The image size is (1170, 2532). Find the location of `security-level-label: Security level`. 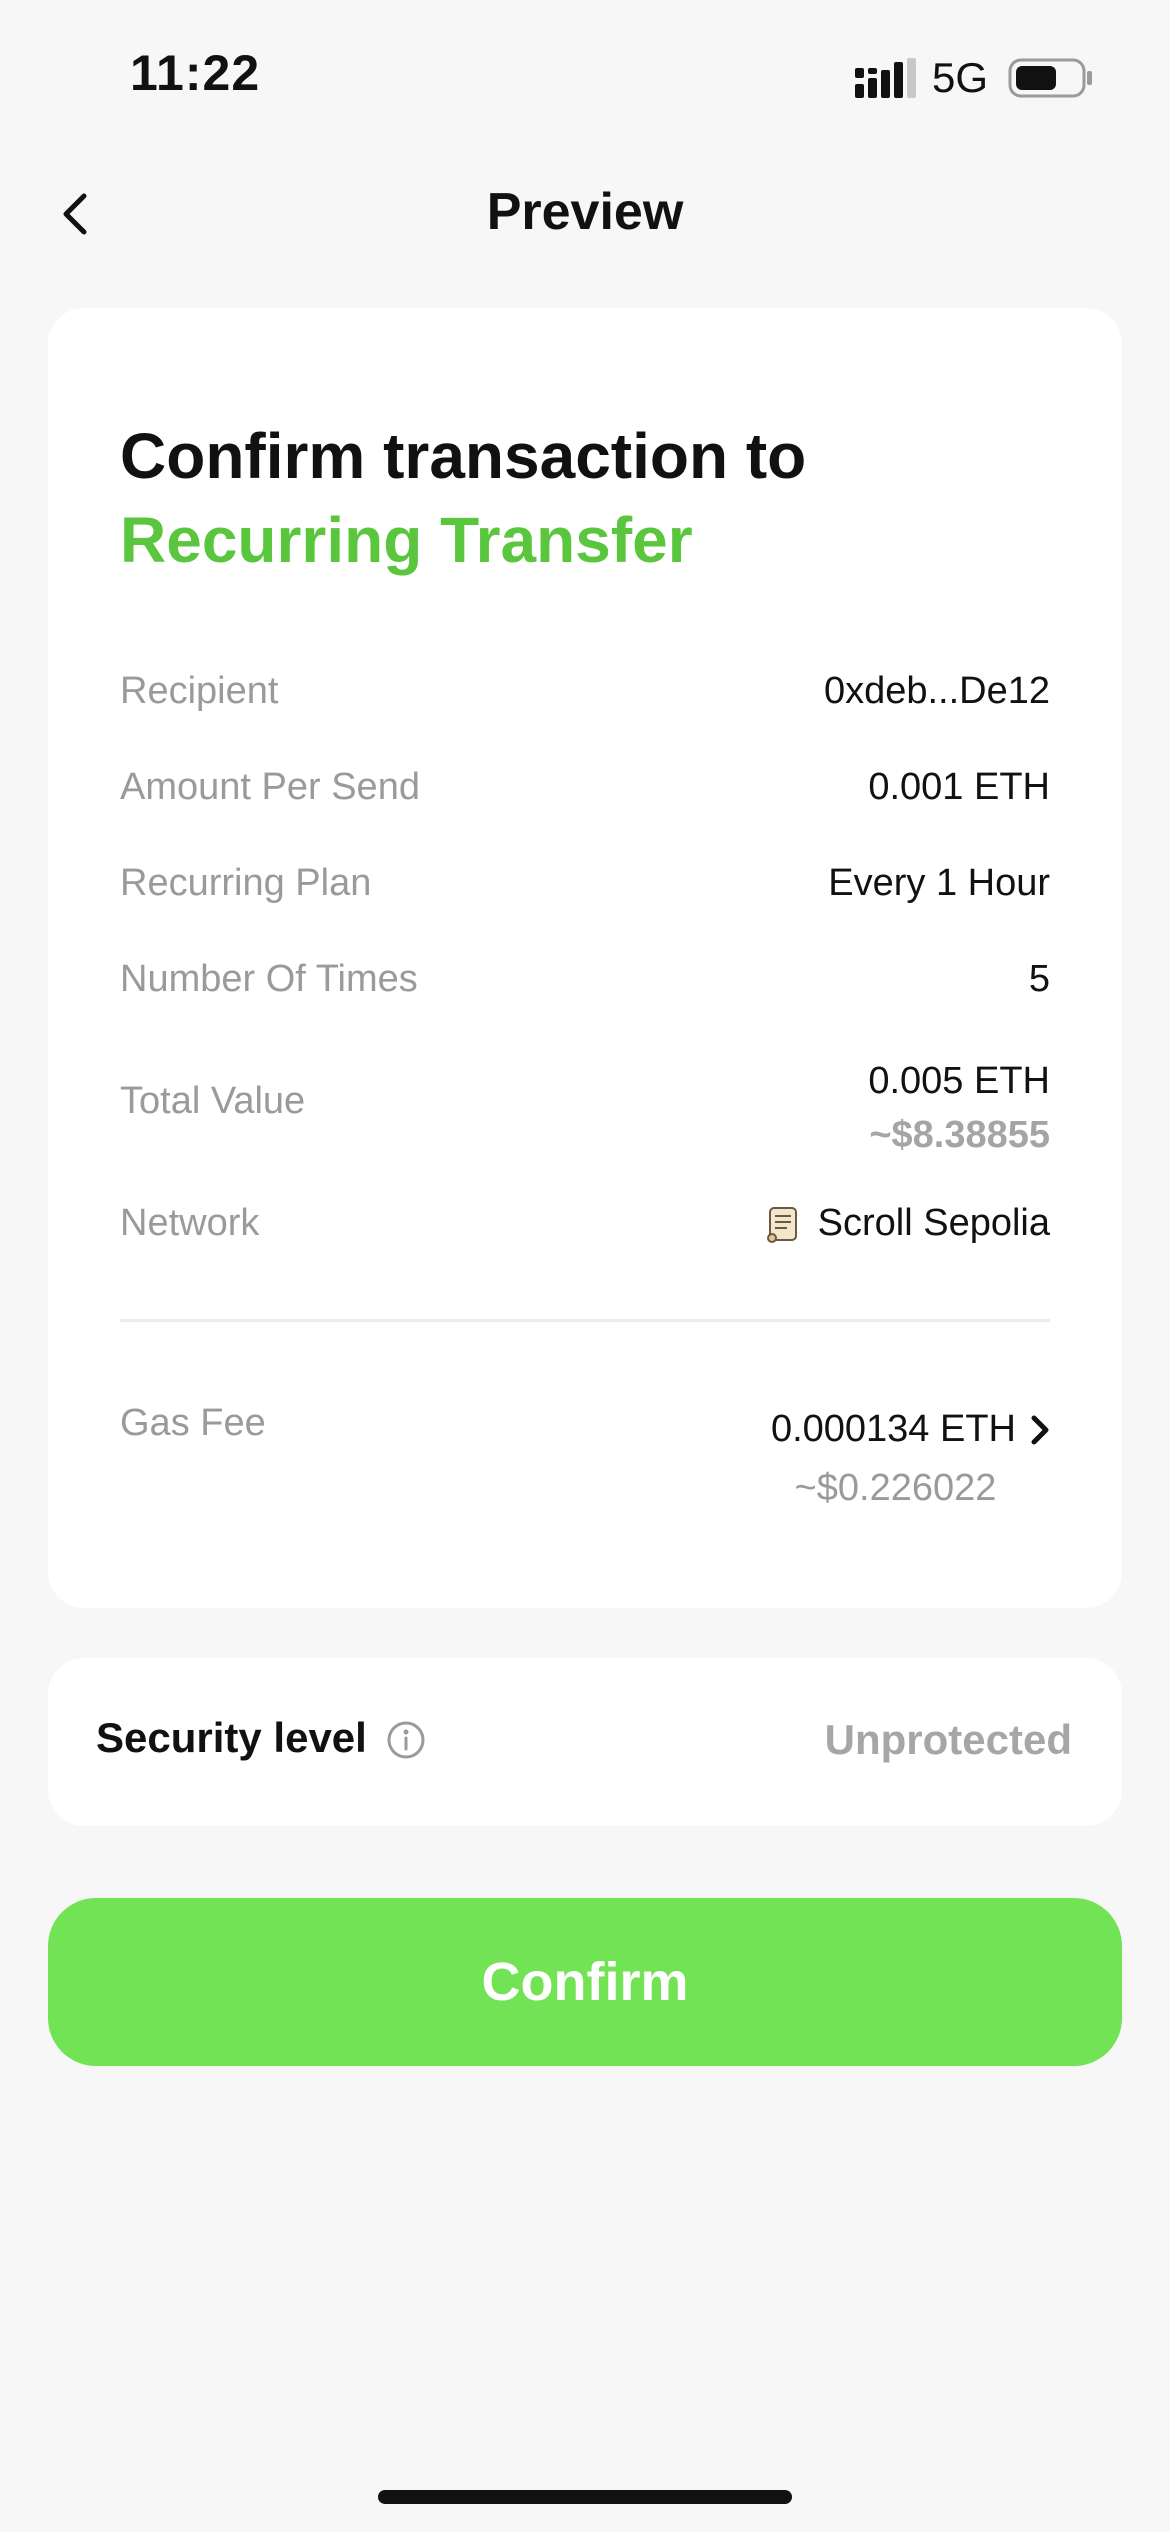

security-level-label: Security level is located at coordinates (231, 1737).